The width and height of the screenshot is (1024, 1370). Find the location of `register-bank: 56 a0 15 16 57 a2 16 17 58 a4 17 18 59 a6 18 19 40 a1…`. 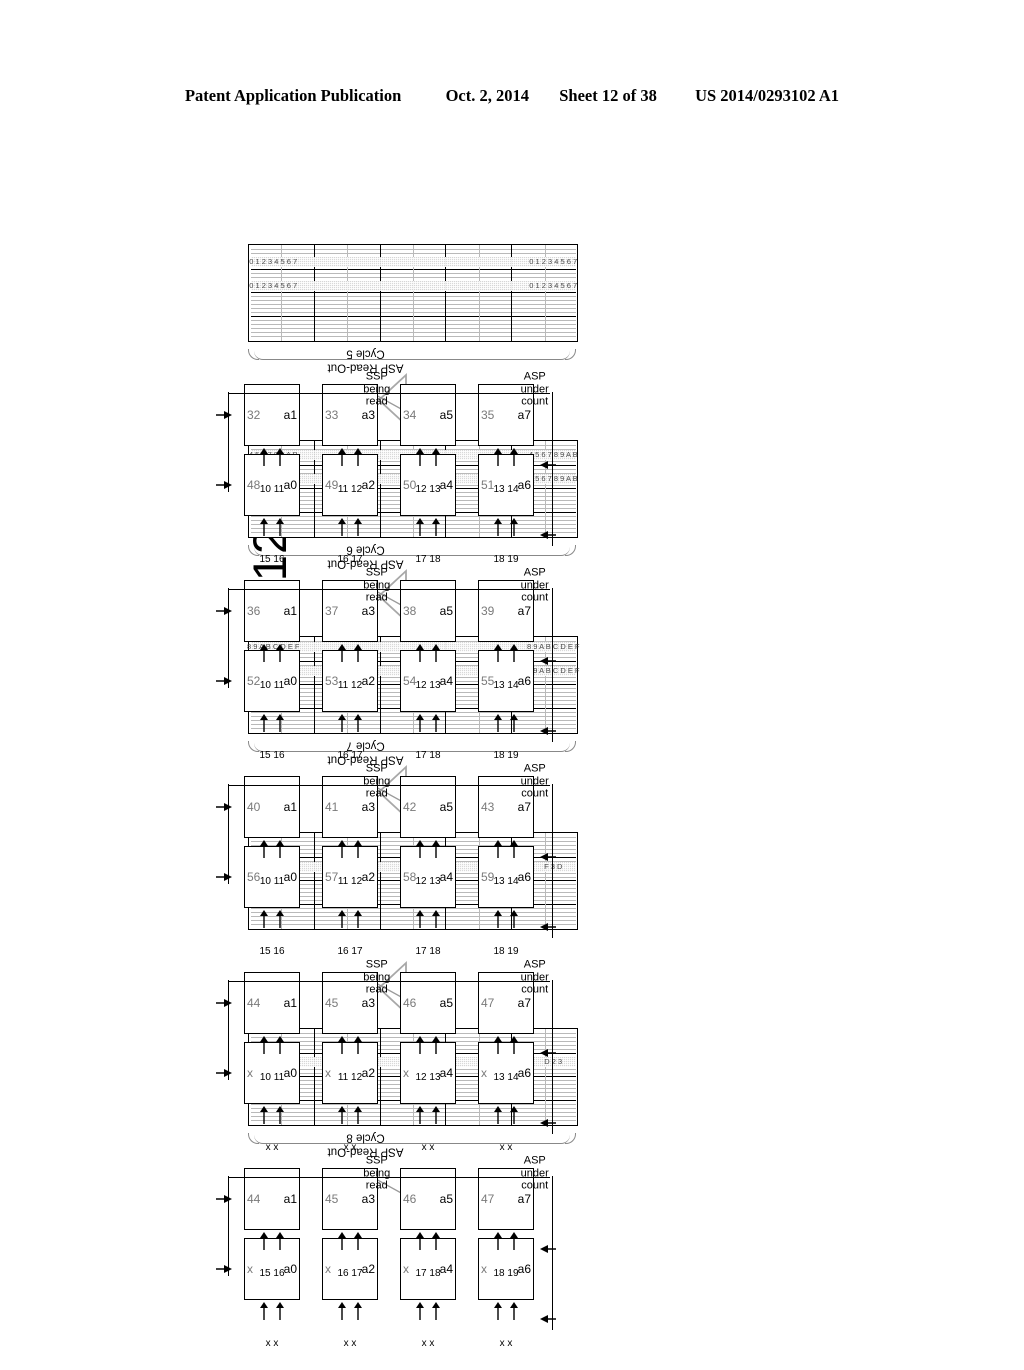

register-bank: 56 a0 15 16 57 a2 16 17 58 a4 17 18 59 a6 18 19 40 a1… is located at coordinates (394, 859).